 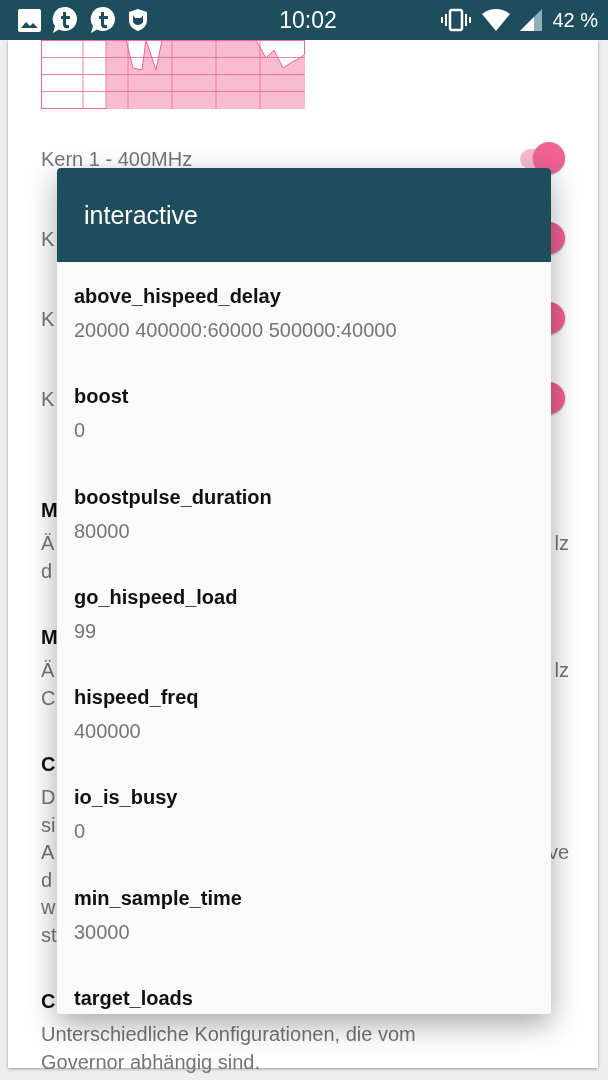 I want to click on parameter-name: io_is_busy, so click(x=126, y=797).